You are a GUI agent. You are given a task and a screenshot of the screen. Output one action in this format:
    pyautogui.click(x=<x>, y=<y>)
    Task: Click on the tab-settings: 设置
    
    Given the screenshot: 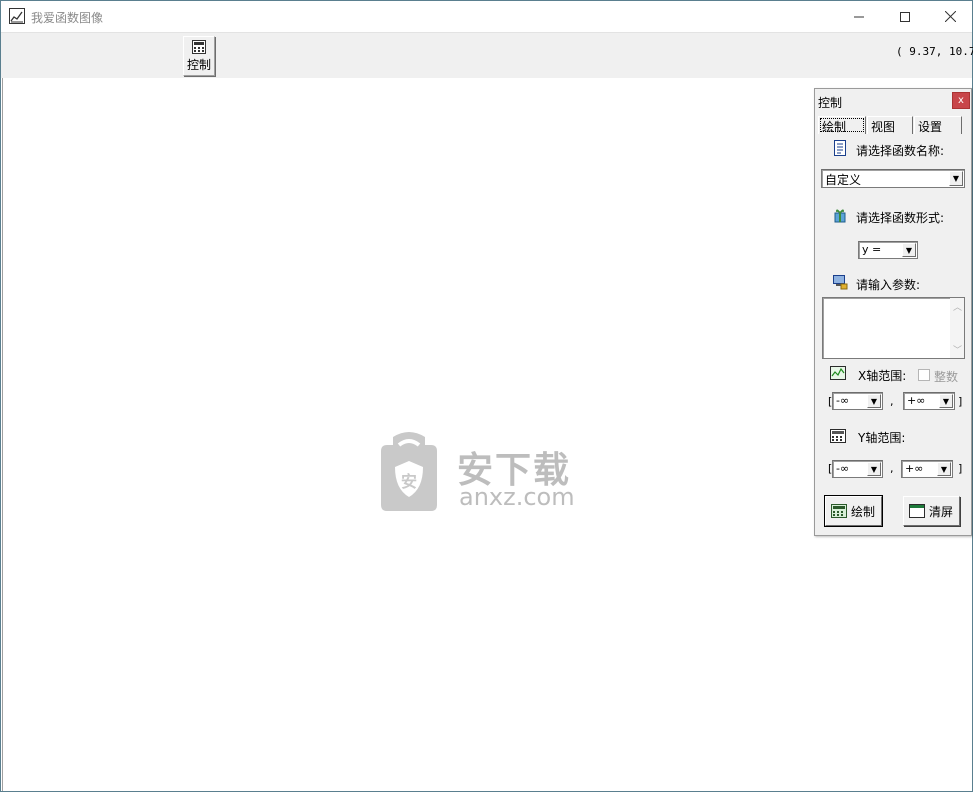 What is the action you would take?
    pyautogui.click(x=938, y=125)
    